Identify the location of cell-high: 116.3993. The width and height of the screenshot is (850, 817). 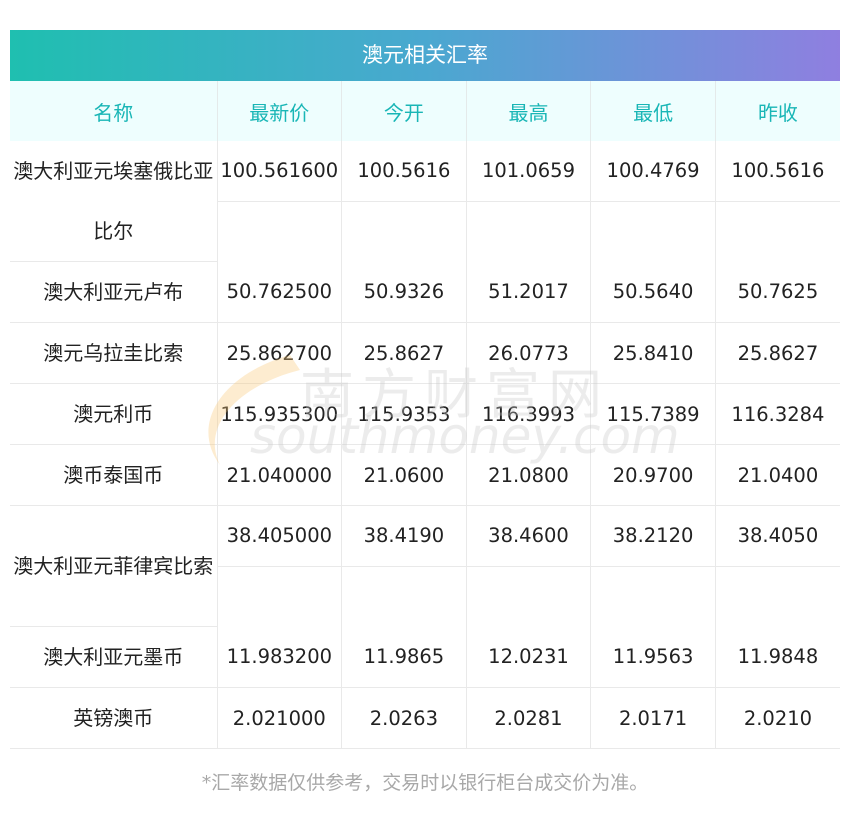
(529, 414).